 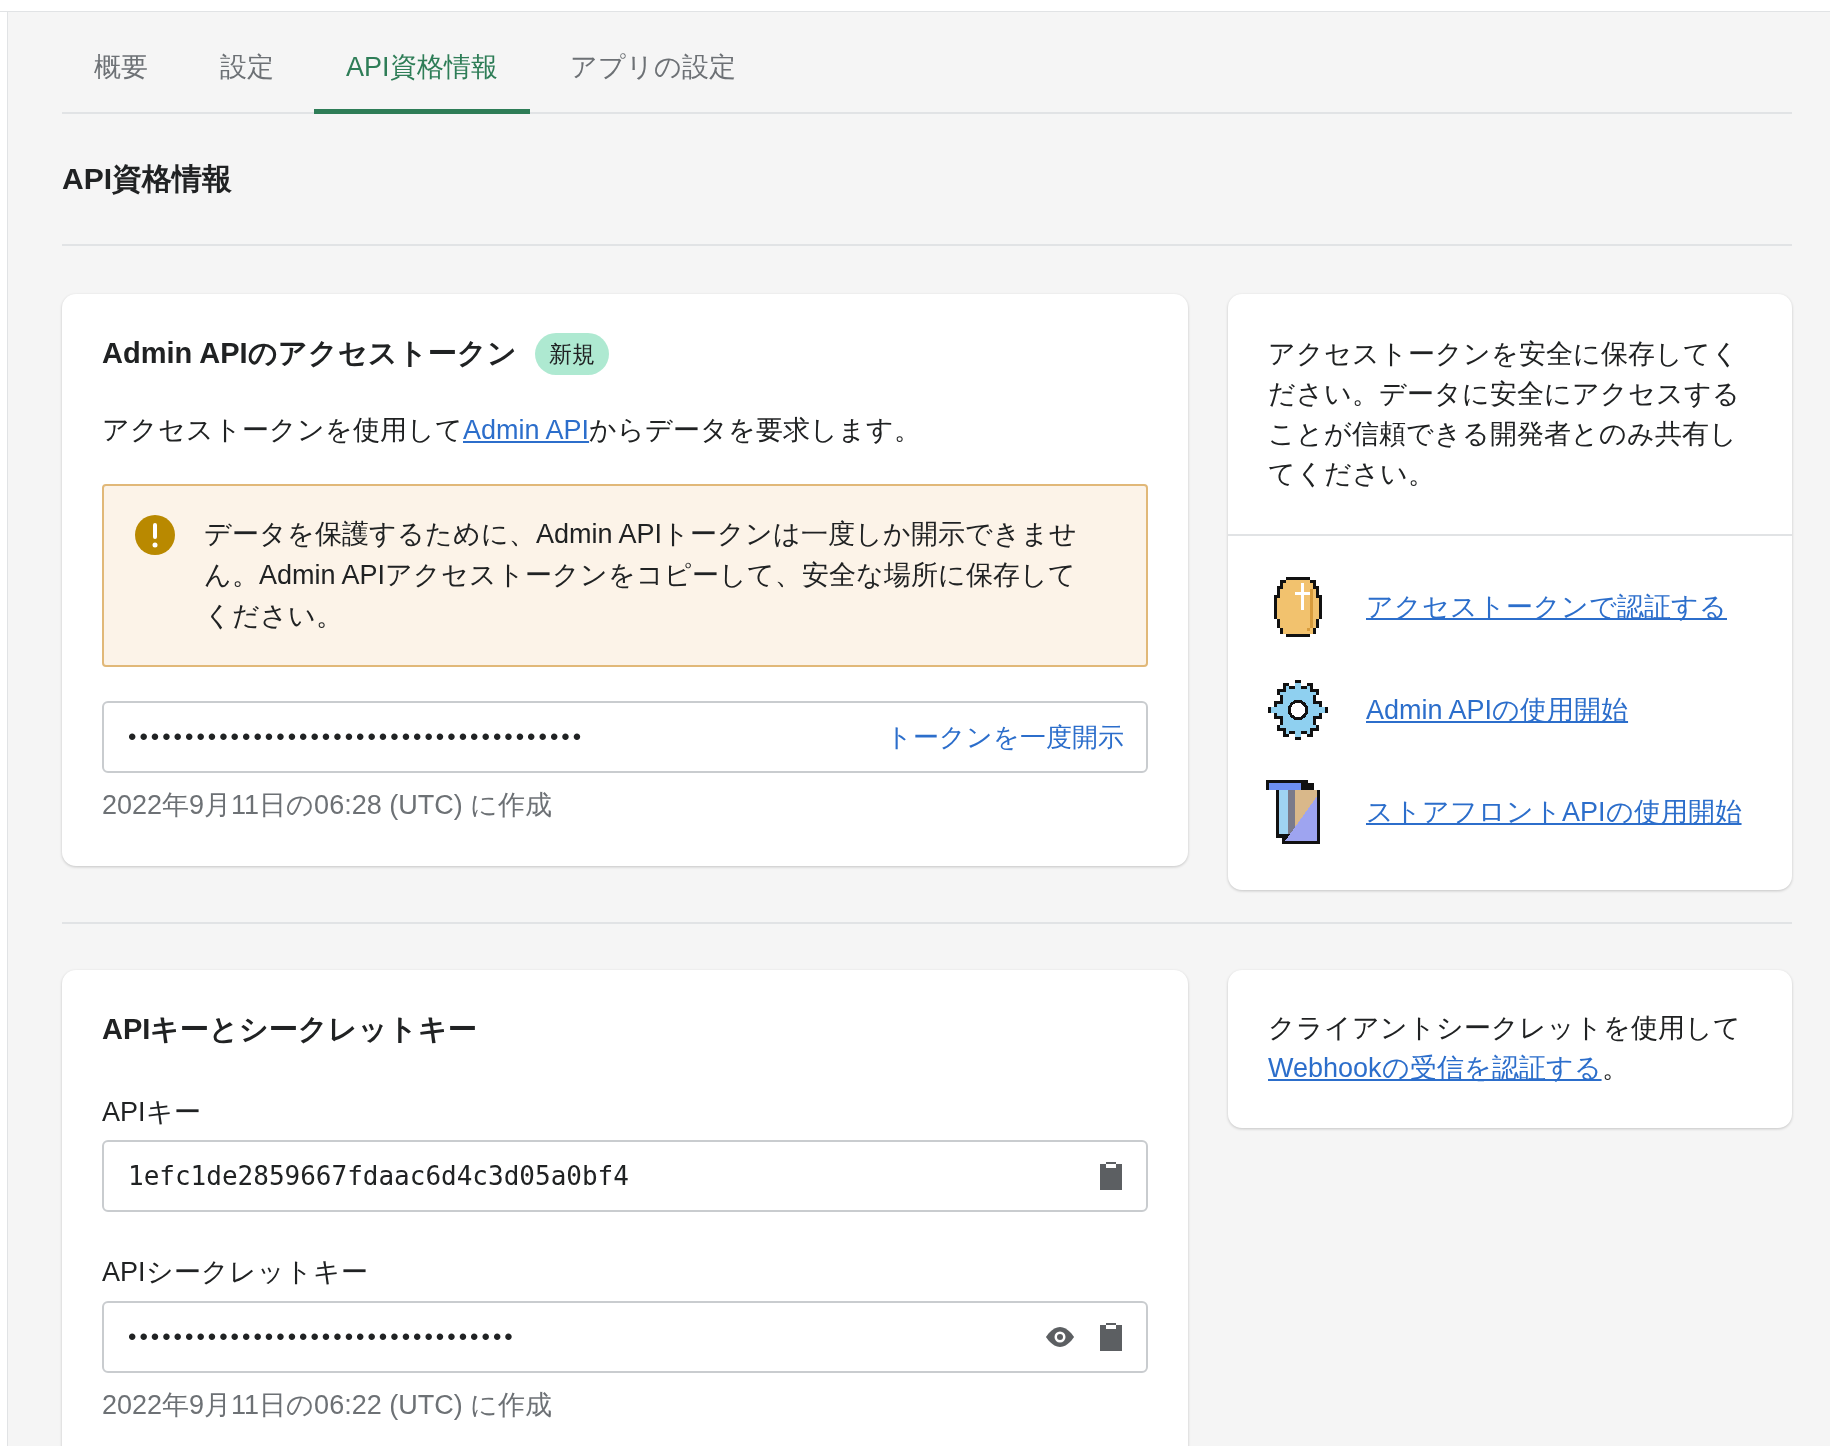 What do you see at coordinates (652, 70) in the screenshot?
I see `tab: アプリの設定` at bounding box center [652, 70].